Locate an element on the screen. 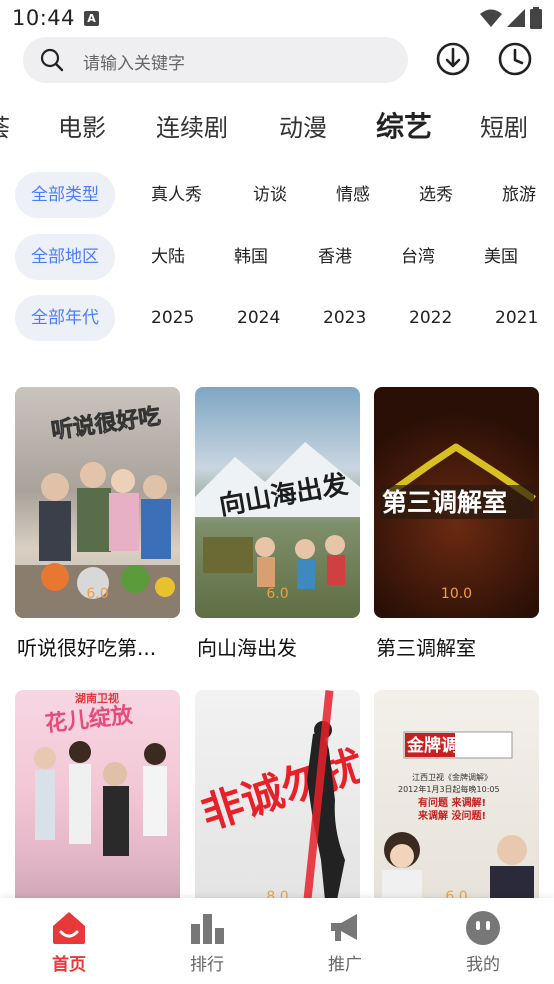 The image size is (554, 984). megaphone-icon is located at coordinates (344, 927).